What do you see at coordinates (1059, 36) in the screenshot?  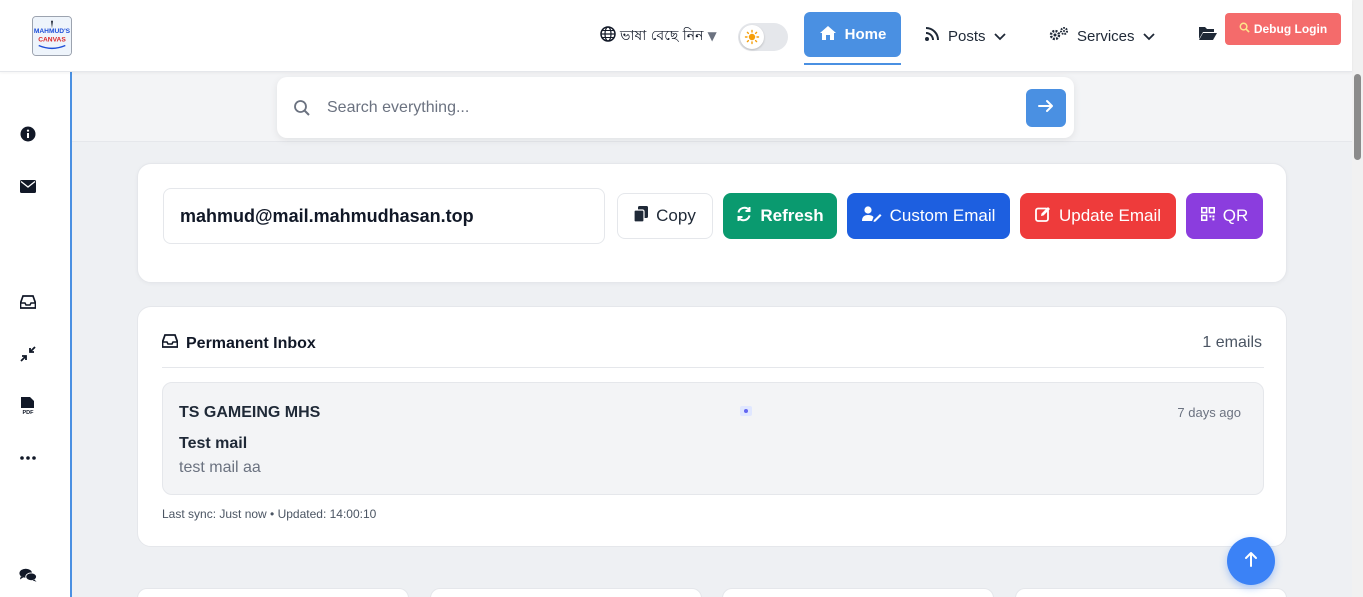 I see `gears-icon` at bounding box center [1059, 36].